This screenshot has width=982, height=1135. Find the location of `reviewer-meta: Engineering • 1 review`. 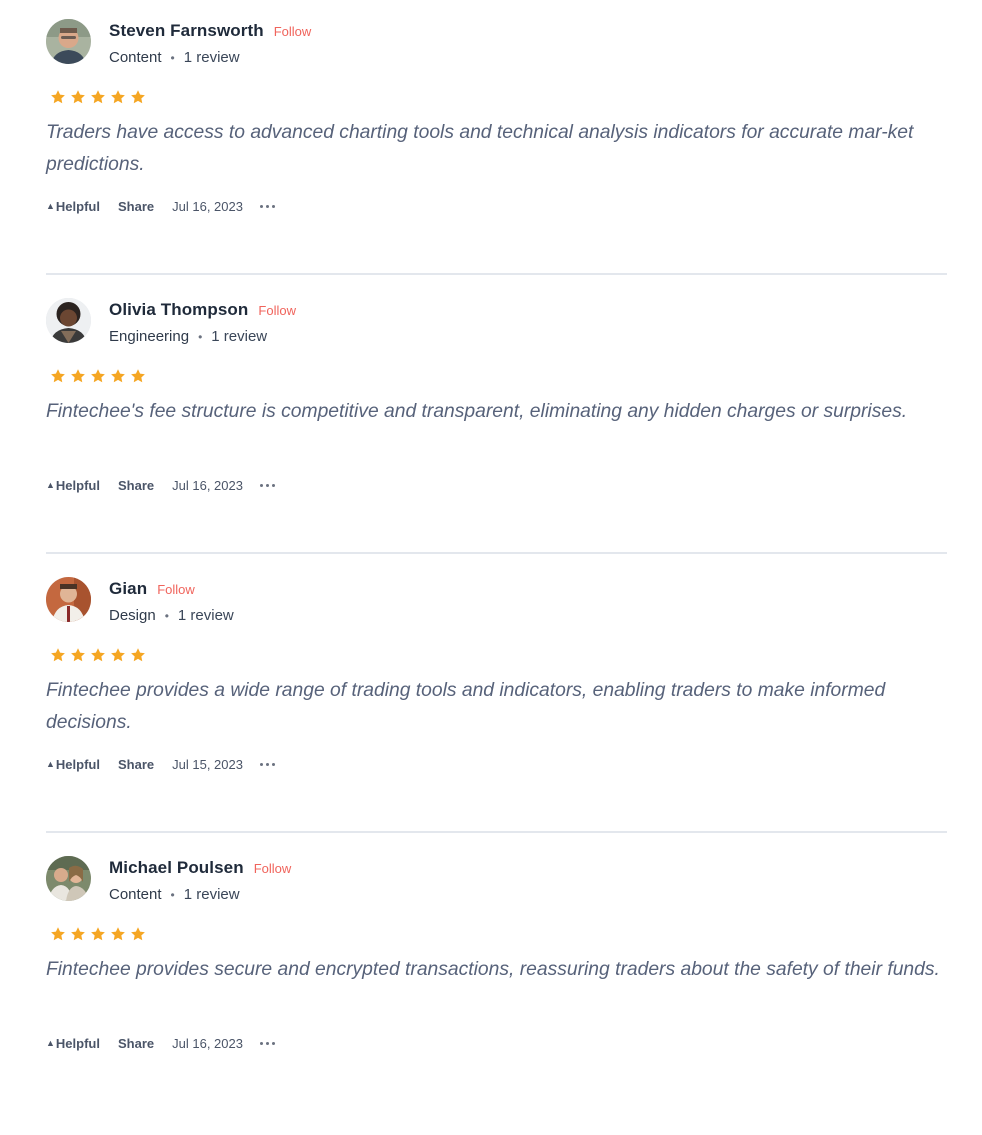

reviewer-meta: Engineering • 1 review is located at coordinates (188, 336).